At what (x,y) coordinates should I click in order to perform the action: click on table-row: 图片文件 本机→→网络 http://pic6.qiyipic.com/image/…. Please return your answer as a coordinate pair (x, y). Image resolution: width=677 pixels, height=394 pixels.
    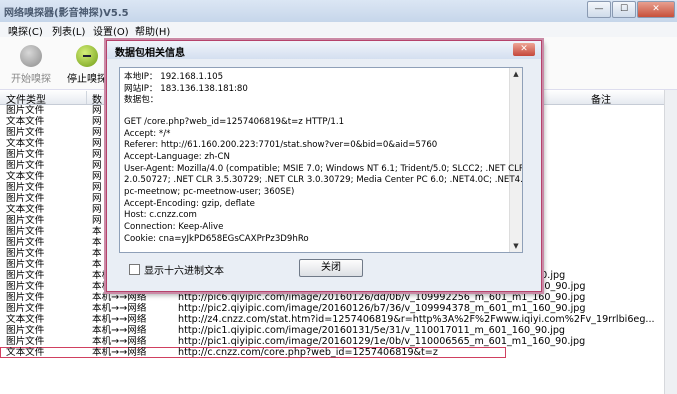
    Looking at the image, I should click on (332, 297).